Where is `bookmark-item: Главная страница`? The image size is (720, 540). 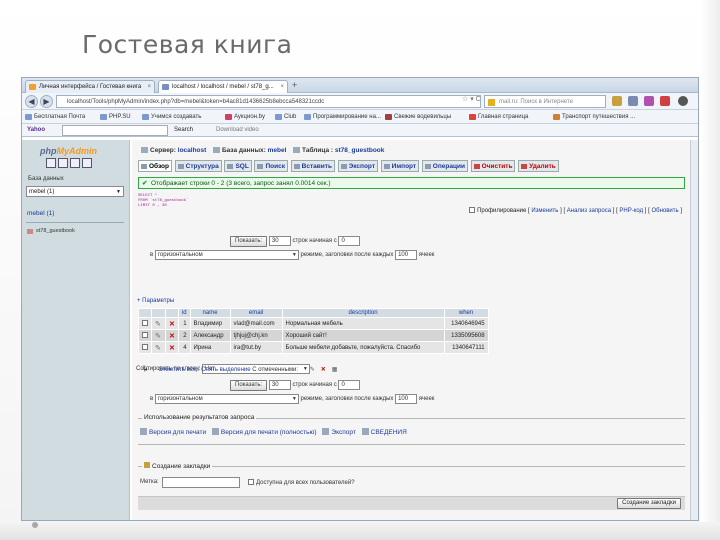 bookmark-item: Главная страница is located at coordinates (498, 117).